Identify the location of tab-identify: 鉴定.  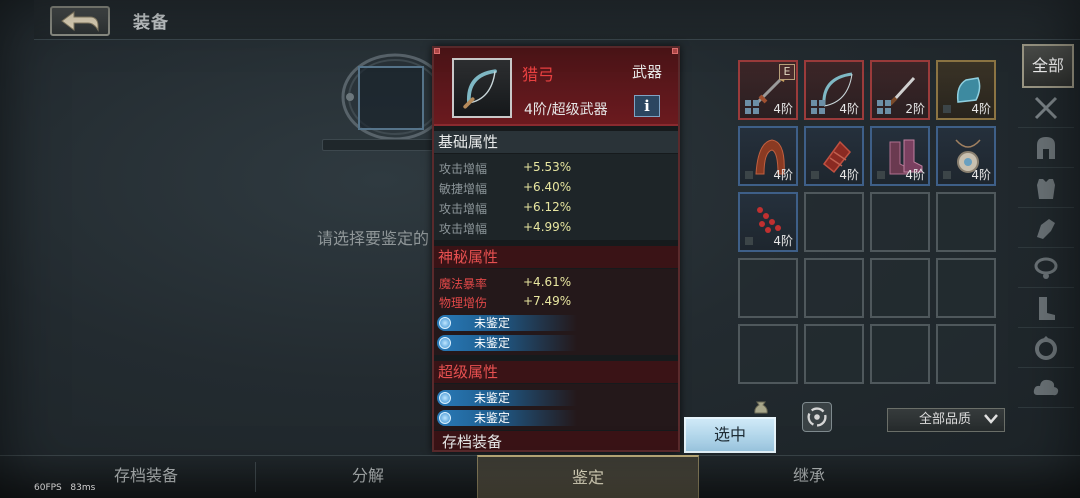
(588, 476).